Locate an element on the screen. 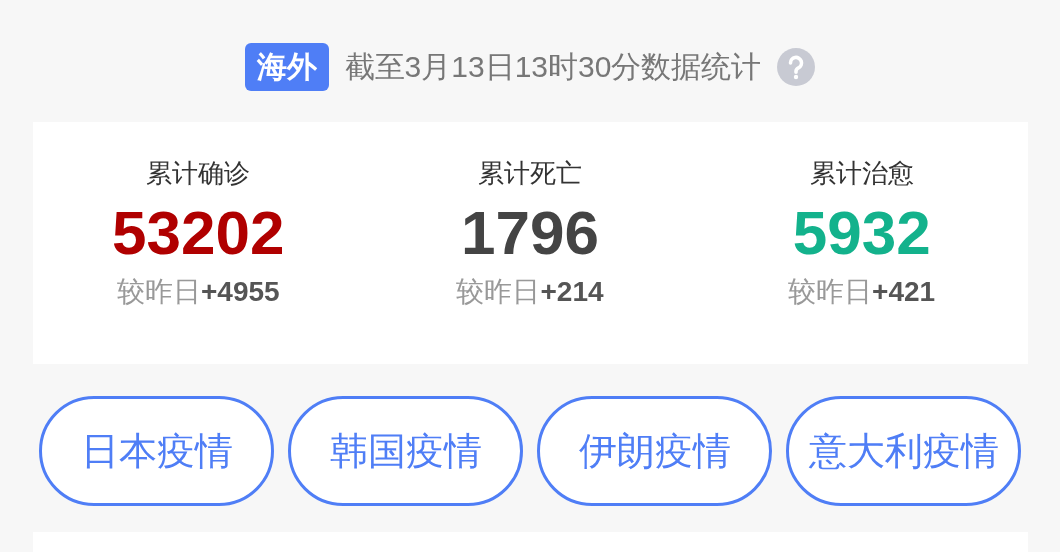 The image size is (1060, 552). country-link-button: 韩国疫情 is located at coordinates (405, 451).